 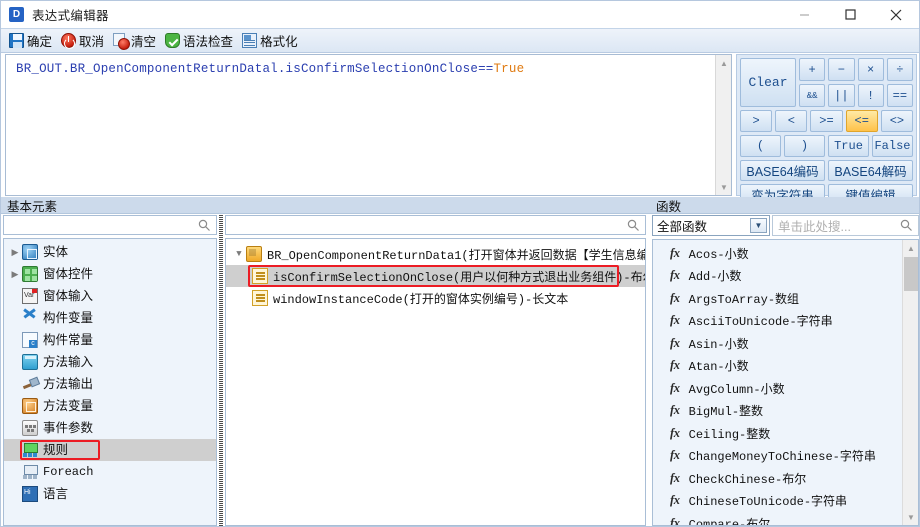 I want to click on function-label: Add-小数, so click(x=715, y=277).